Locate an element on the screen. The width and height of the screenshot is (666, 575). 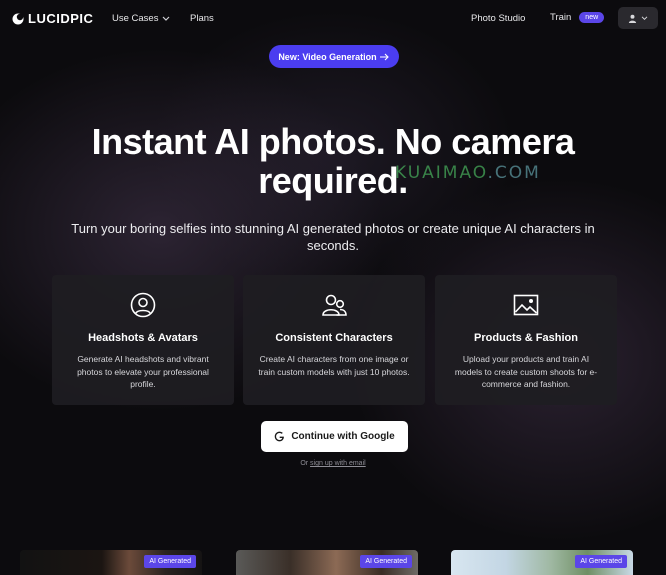
new-badge: new is located at coordinates (592, 17).